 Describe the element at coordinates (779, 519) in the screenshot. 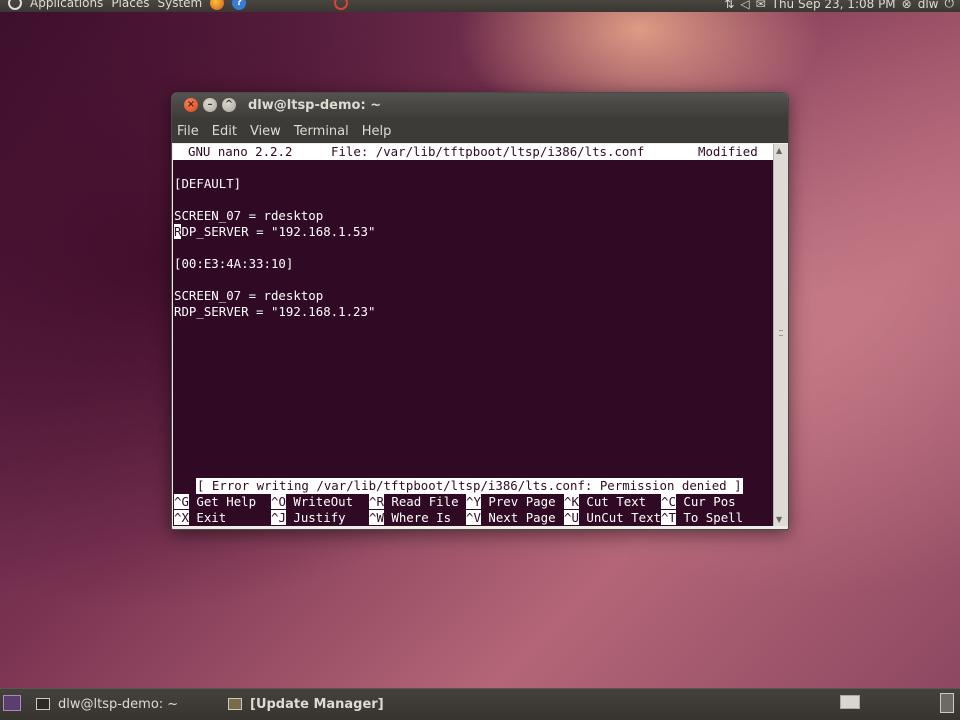

I see `scroll-down-icon: ▼` at that location.